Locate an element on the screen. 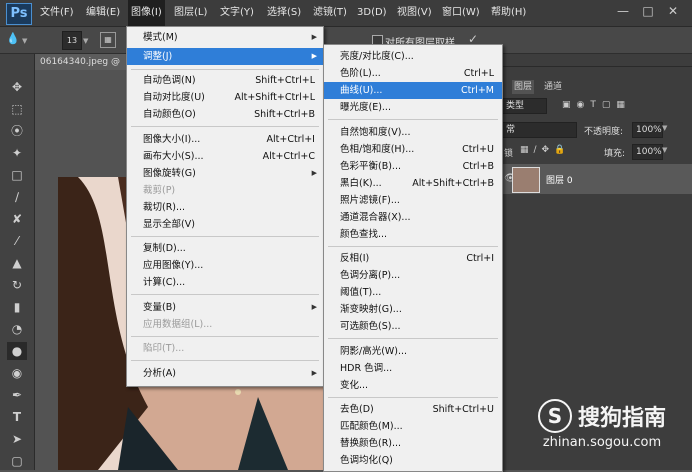  type-tool-icon: T is located at coordinates (17, 417).